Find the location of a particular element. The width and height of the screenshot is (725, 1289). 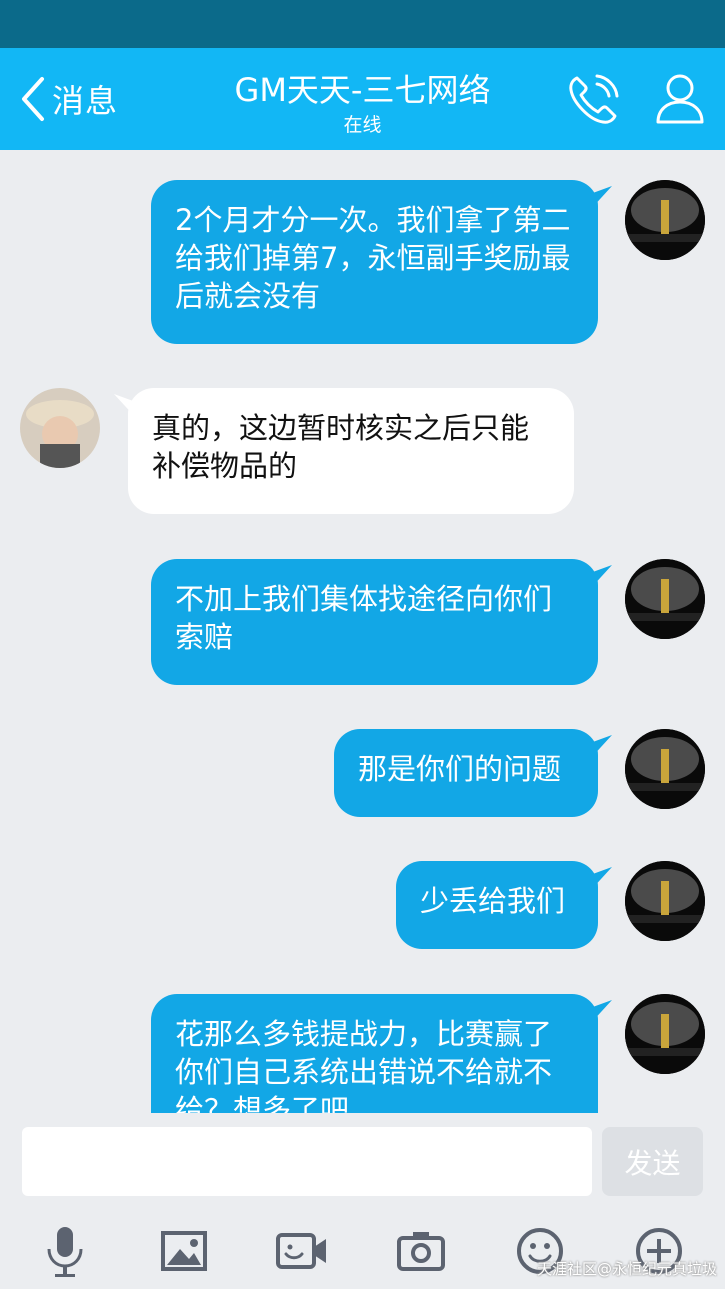

back-button: 消息 is located at coordinates (68, 99).